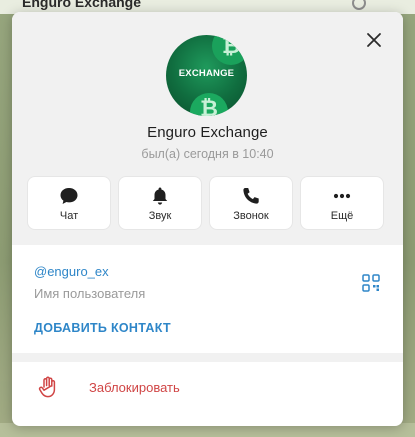 This screenshot has width=415, height=437. I want to click on section-divider, so click(207, 357).